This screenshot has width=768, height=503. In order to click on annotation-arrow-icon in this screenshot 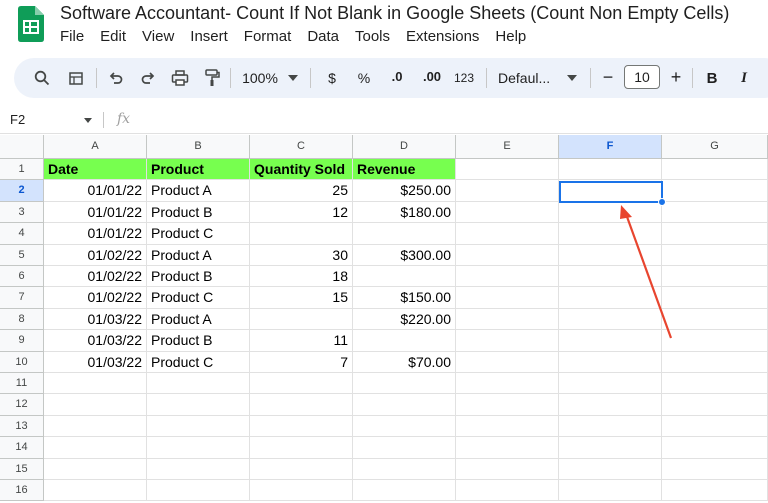, I will do `click(646, 272)`.